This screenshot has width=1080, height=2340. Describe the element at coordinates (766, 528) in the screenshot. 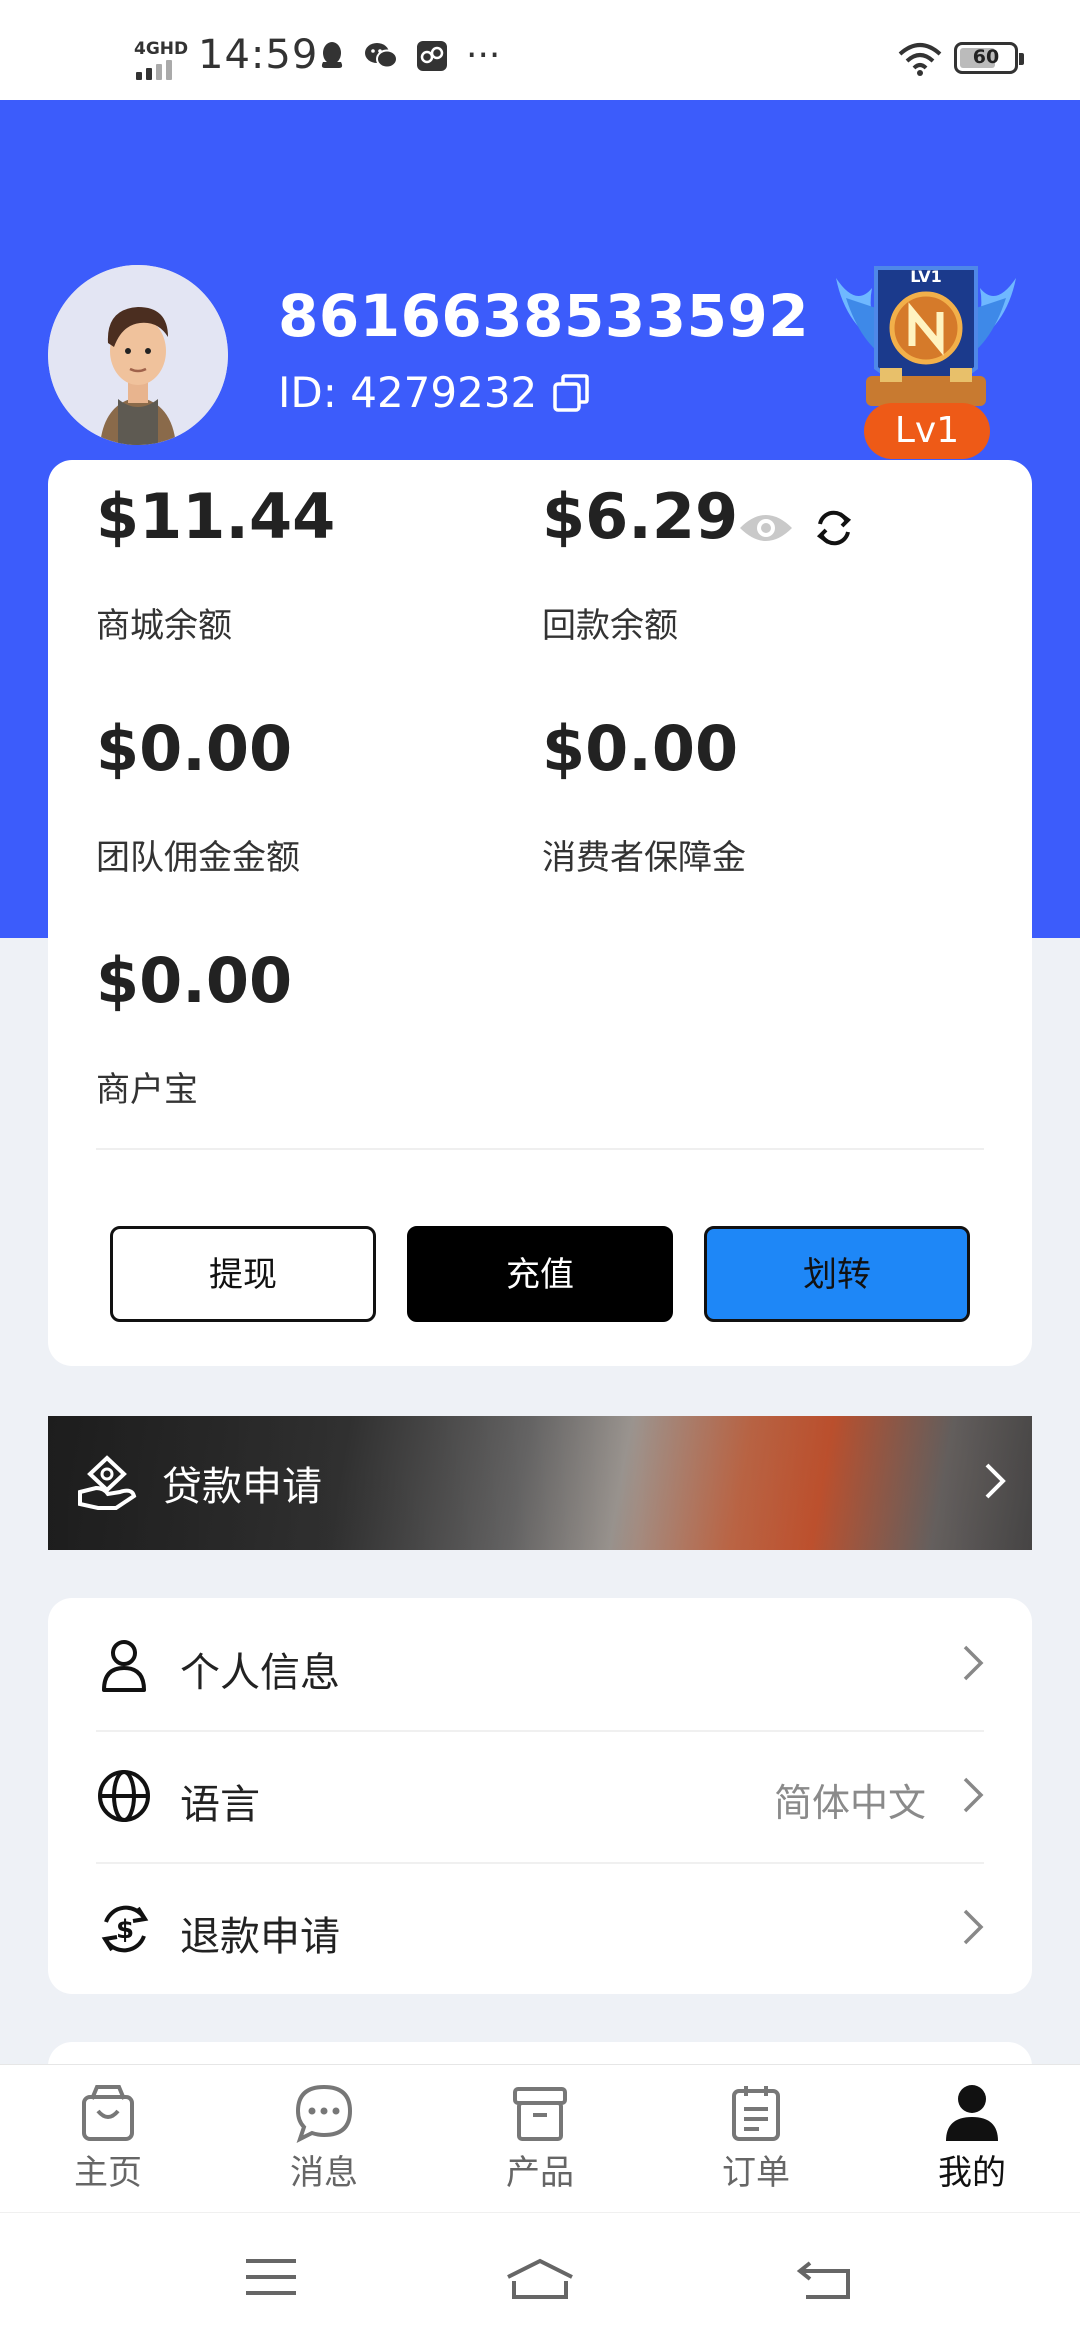

I see `eye-icon` at that location.